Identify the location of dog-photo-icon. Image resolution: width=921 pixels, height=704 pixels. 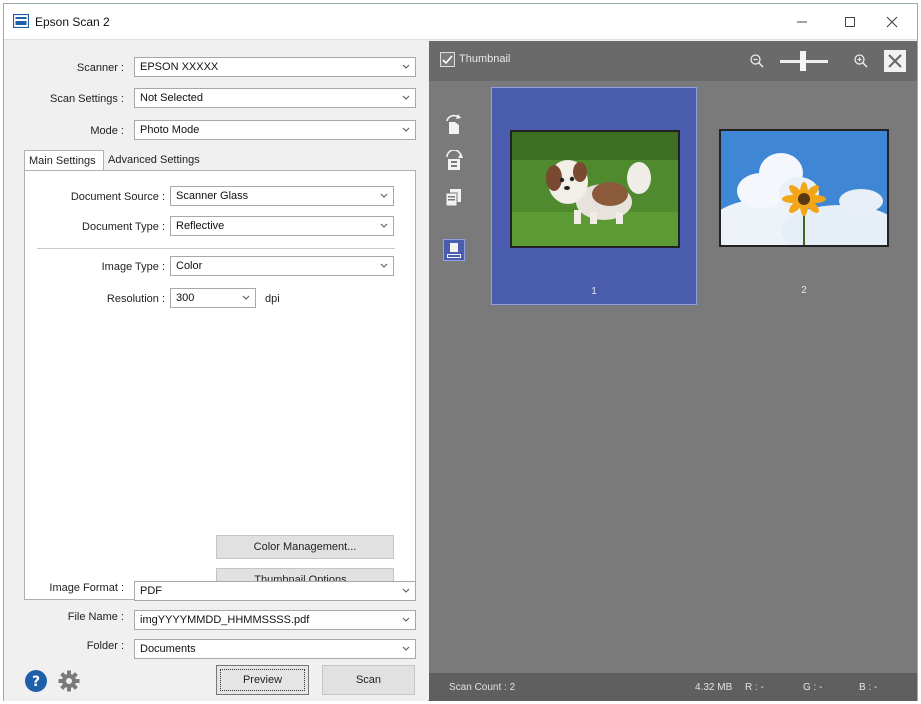
(595, 189).